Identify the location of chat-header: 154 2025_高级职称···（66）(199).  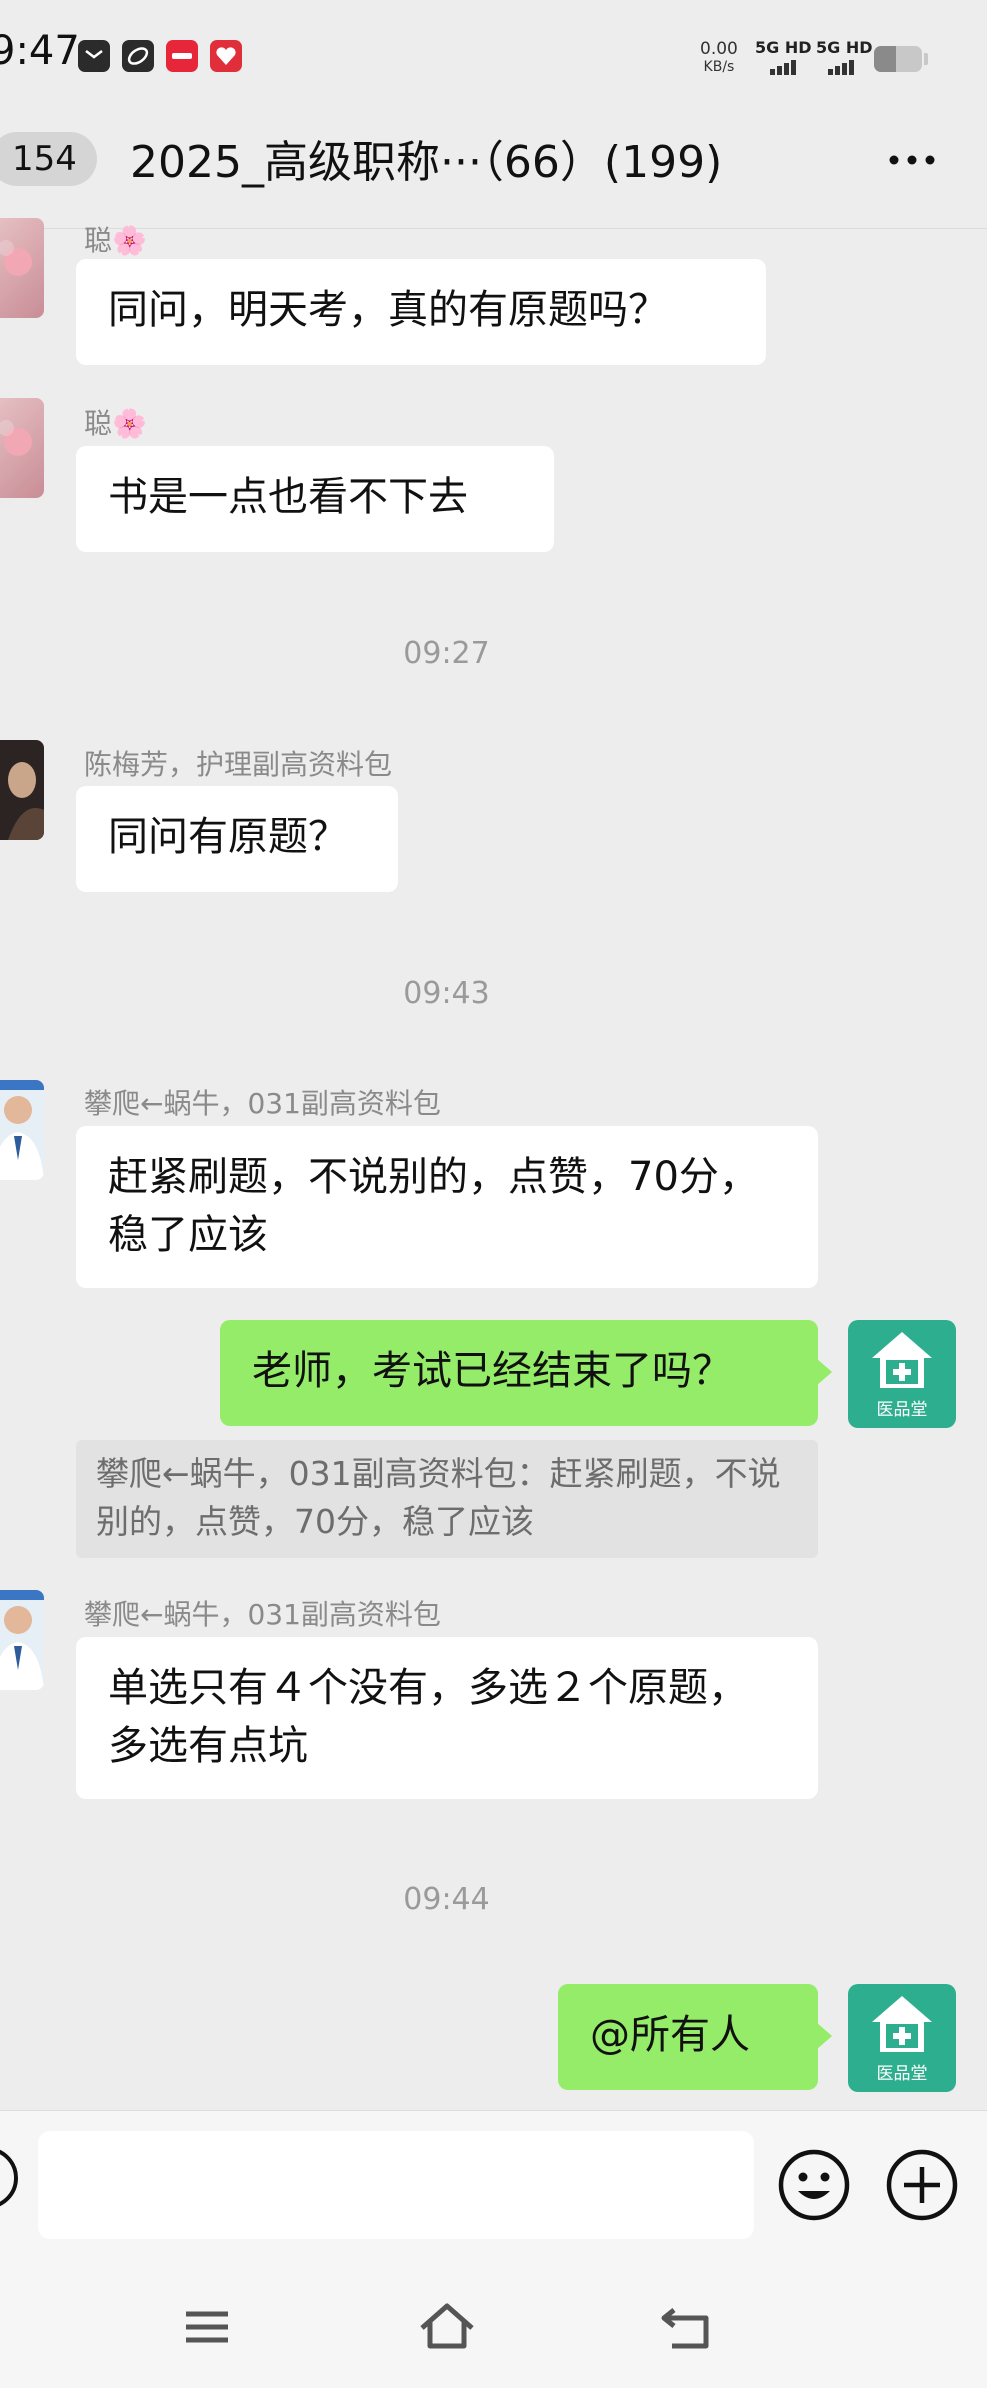
(493, 174).